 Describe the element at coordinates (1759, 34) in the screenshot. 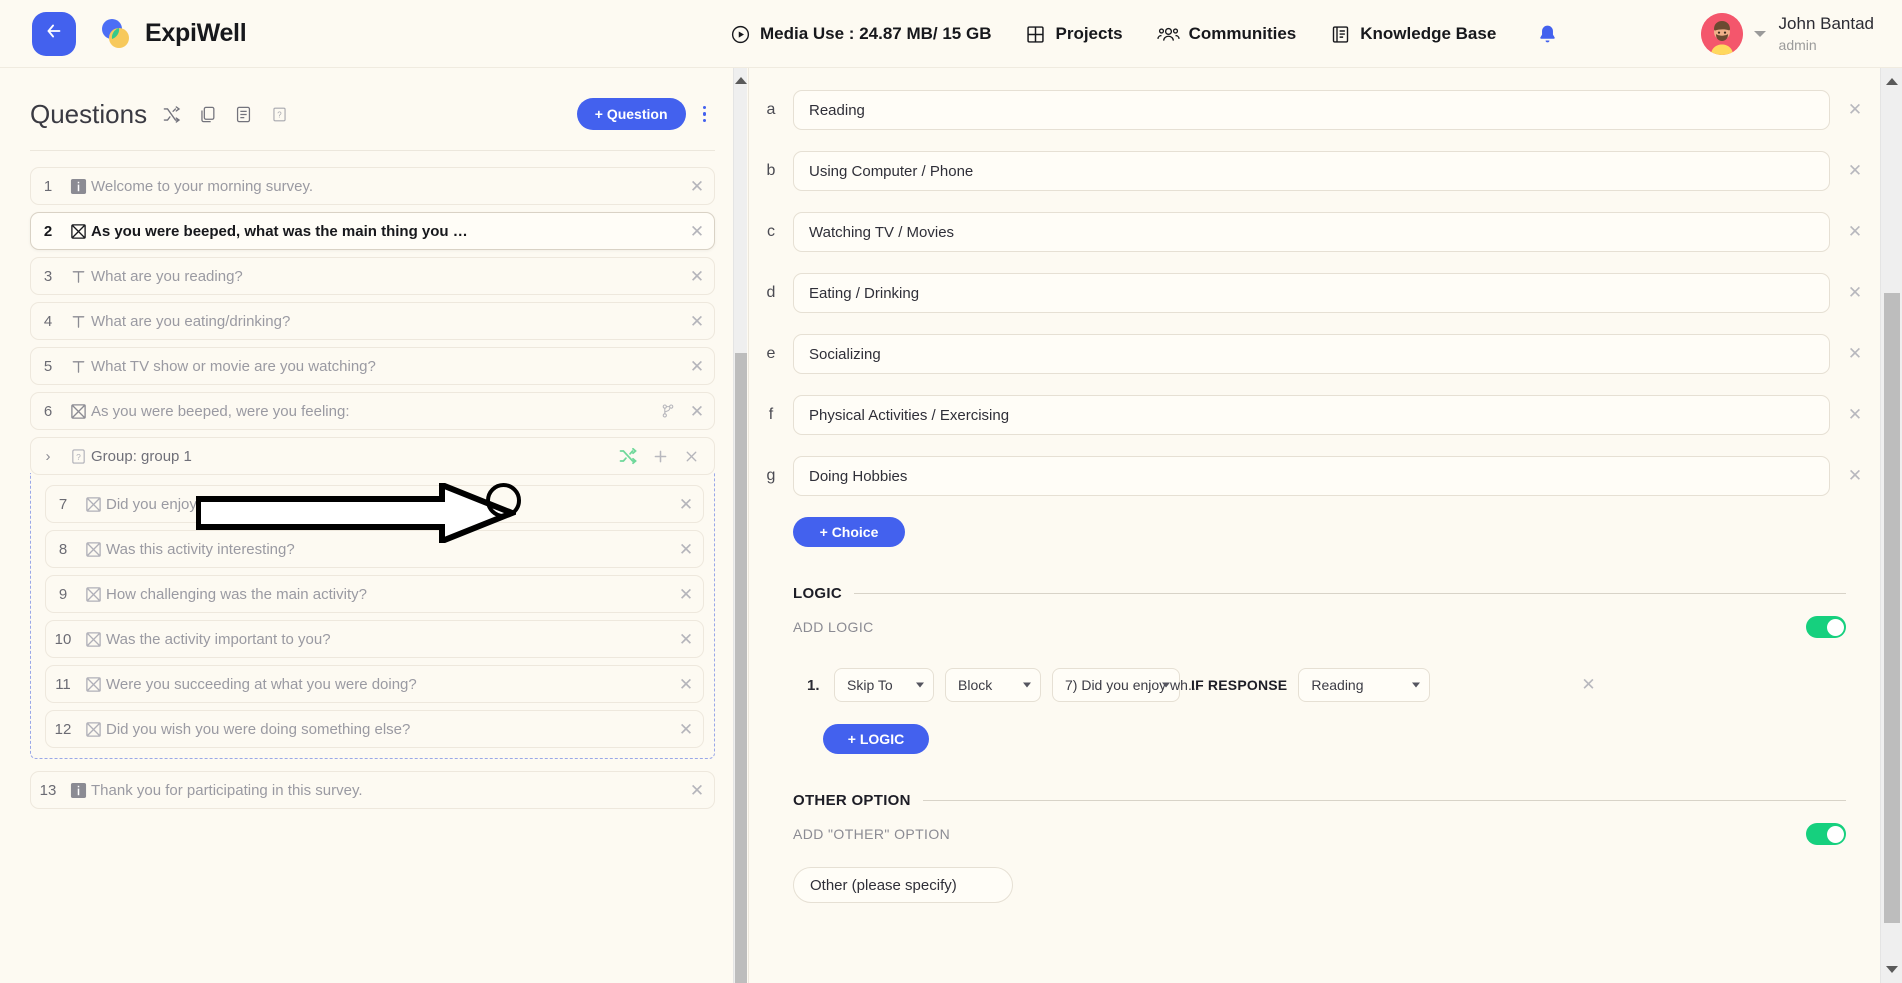

I see `chevron-down-icon` at that location.